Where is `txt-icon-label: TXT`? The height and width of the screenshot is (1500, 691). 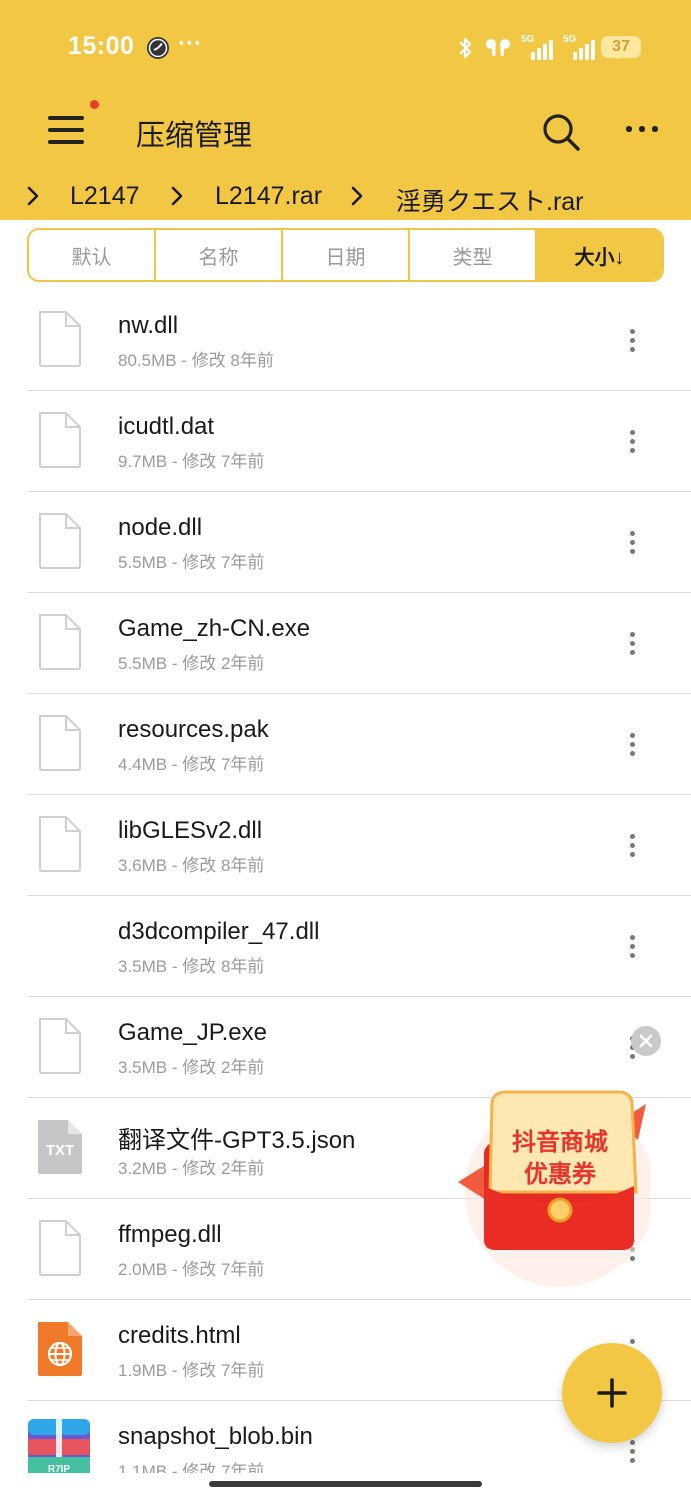 txt-icon-label: TXT is located at coordinates (60, 1150).